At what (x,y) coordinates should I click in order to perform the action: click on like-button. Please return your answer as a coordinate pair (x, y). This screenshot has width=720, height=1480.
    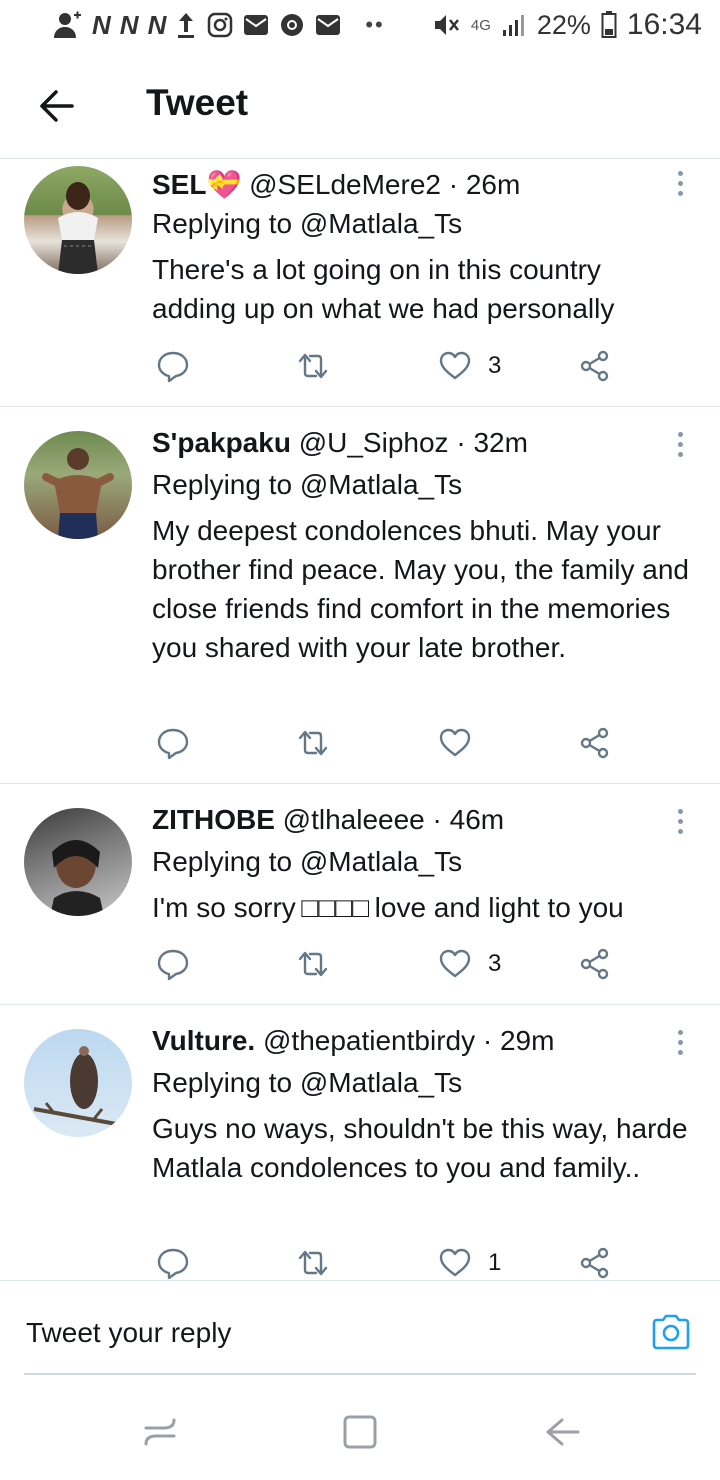
    Looking at the image, I should click on (463, 743).